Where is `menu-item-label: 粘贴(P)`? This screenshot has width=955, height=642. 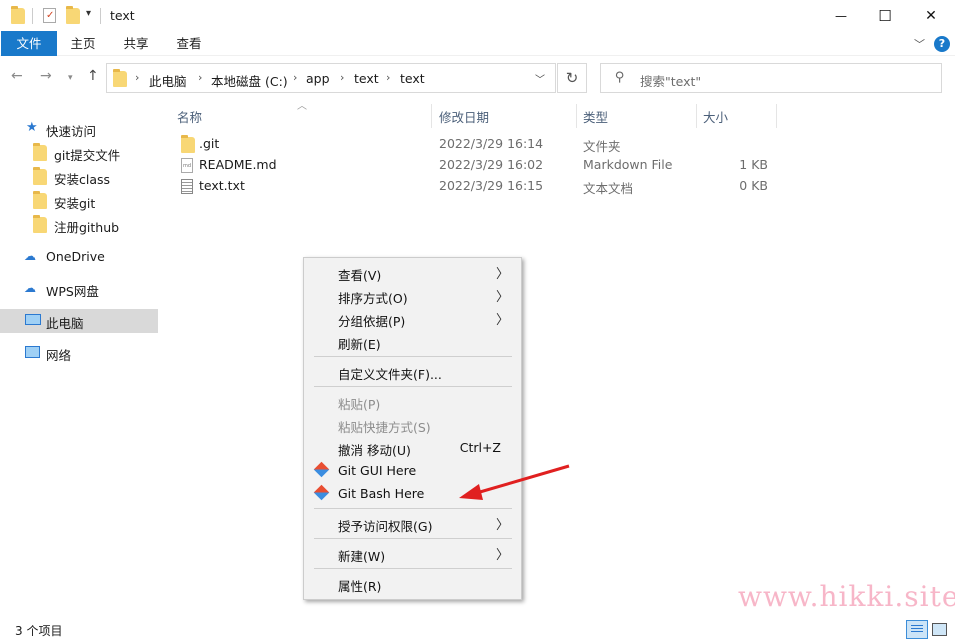
menu-item-label: 粘贴(P) is located at coordinates (359, 404).